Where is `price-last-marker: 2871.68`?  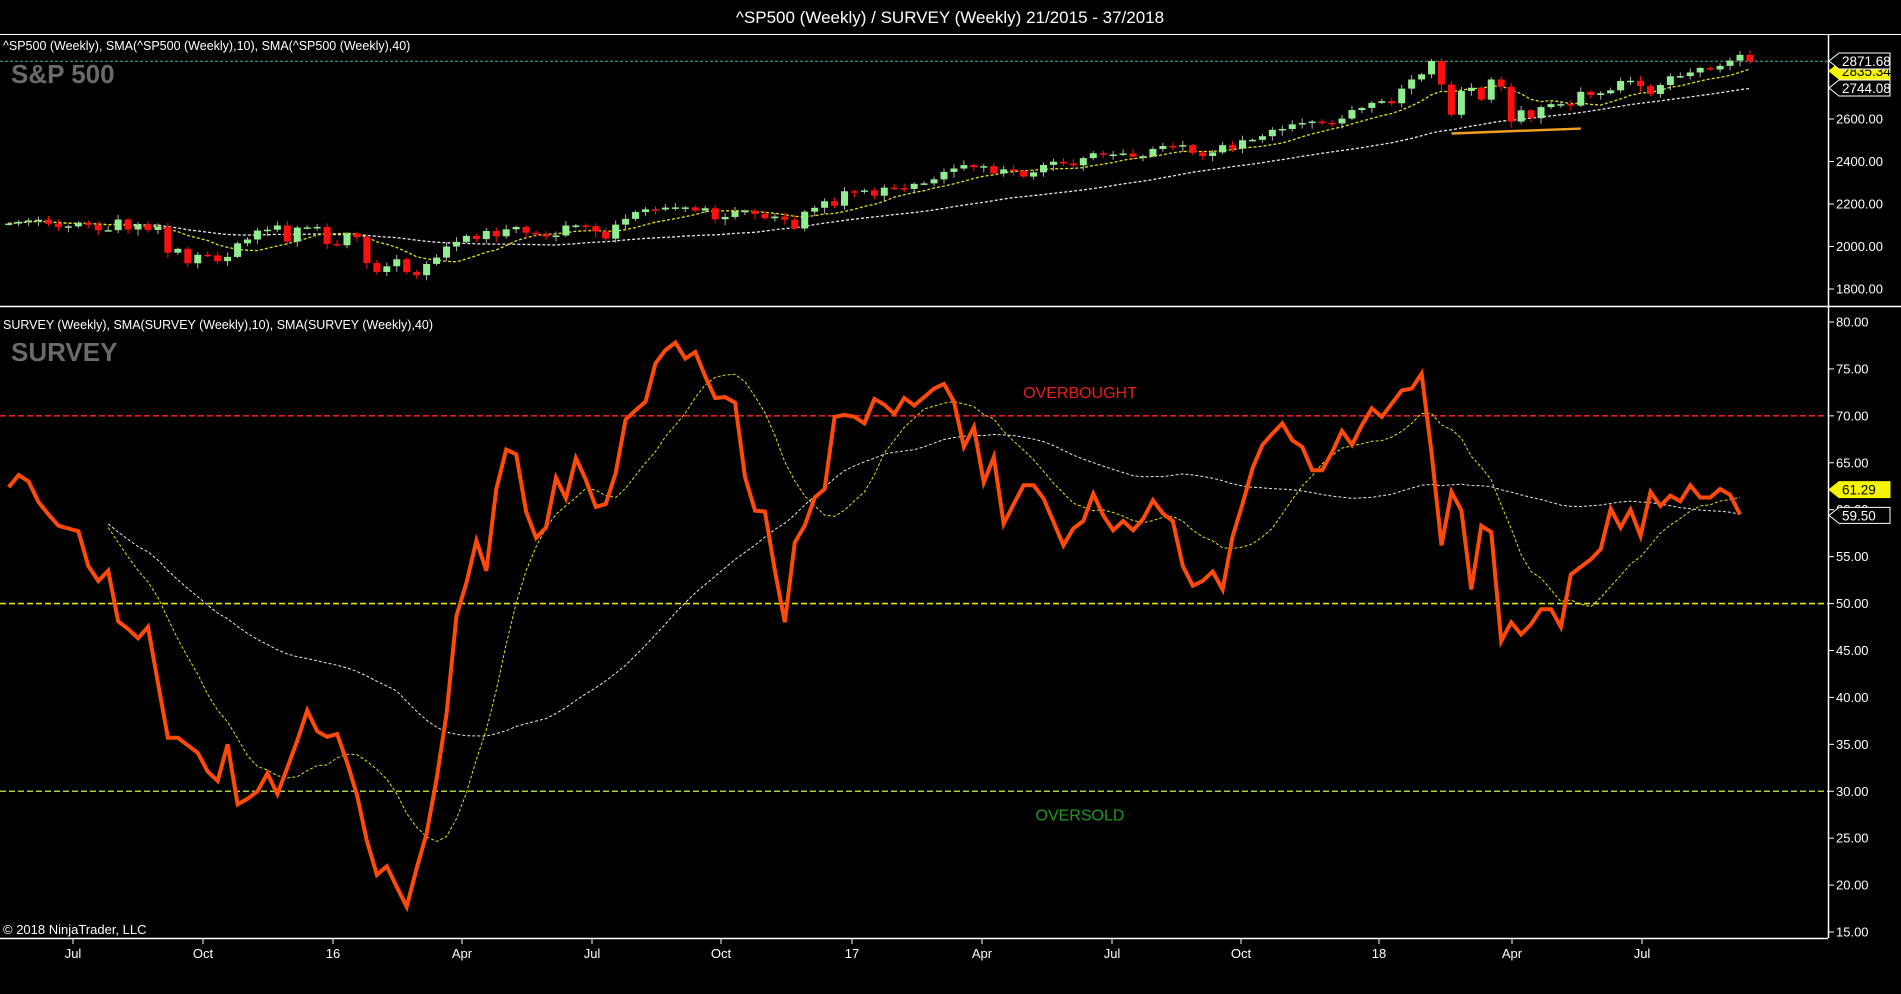
price-last-marker: 2871.68 is located at coordinates (1859, 61).